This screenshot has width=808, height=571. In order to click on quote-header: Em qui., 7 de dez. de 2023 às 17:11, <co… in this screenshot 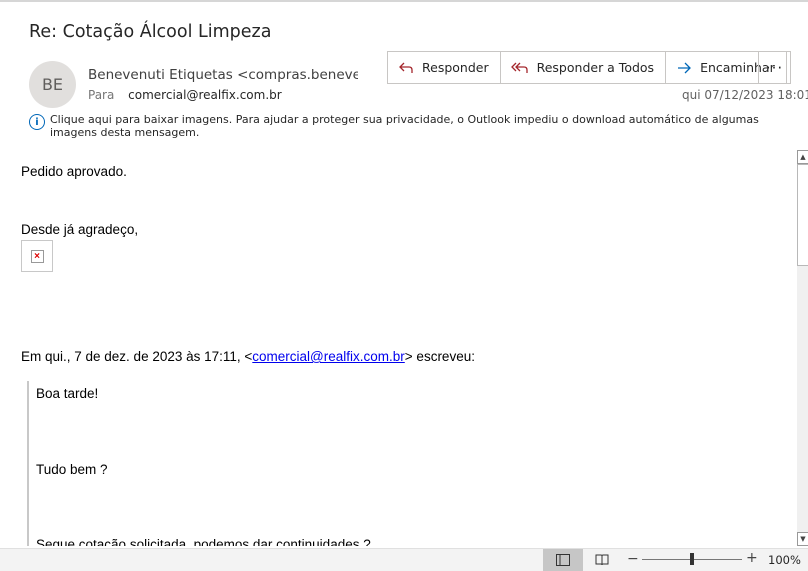, I will do `click(248, 356)`.